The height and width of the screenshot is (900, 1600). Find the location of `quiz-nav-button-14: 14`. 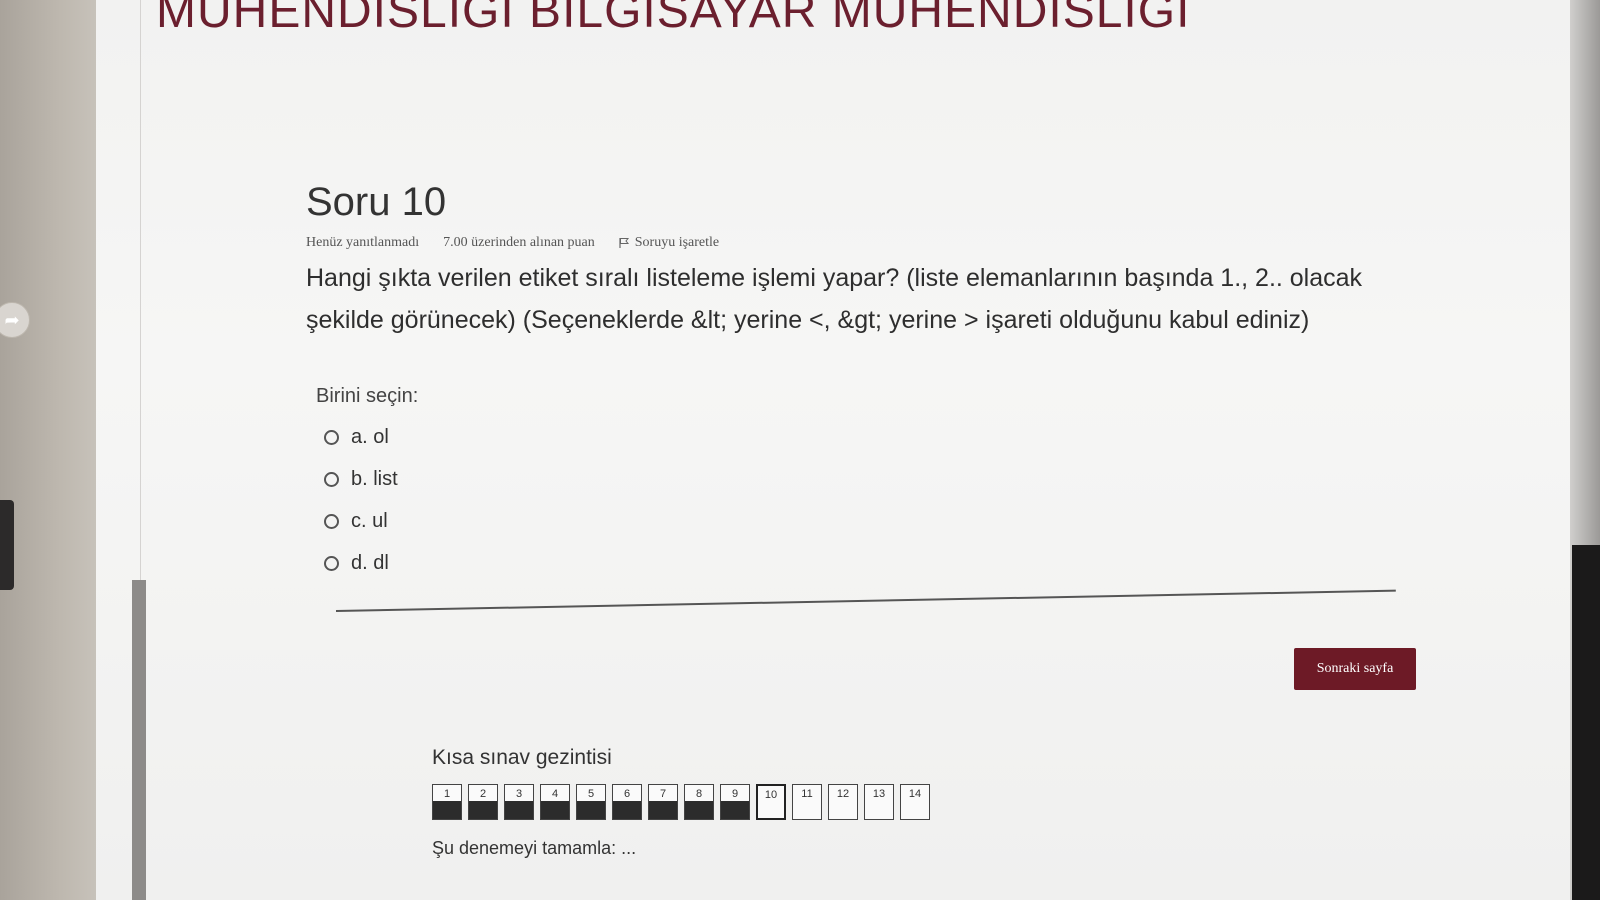

quiz-nav-button-14: 14 is located at coordinates (915, 802).